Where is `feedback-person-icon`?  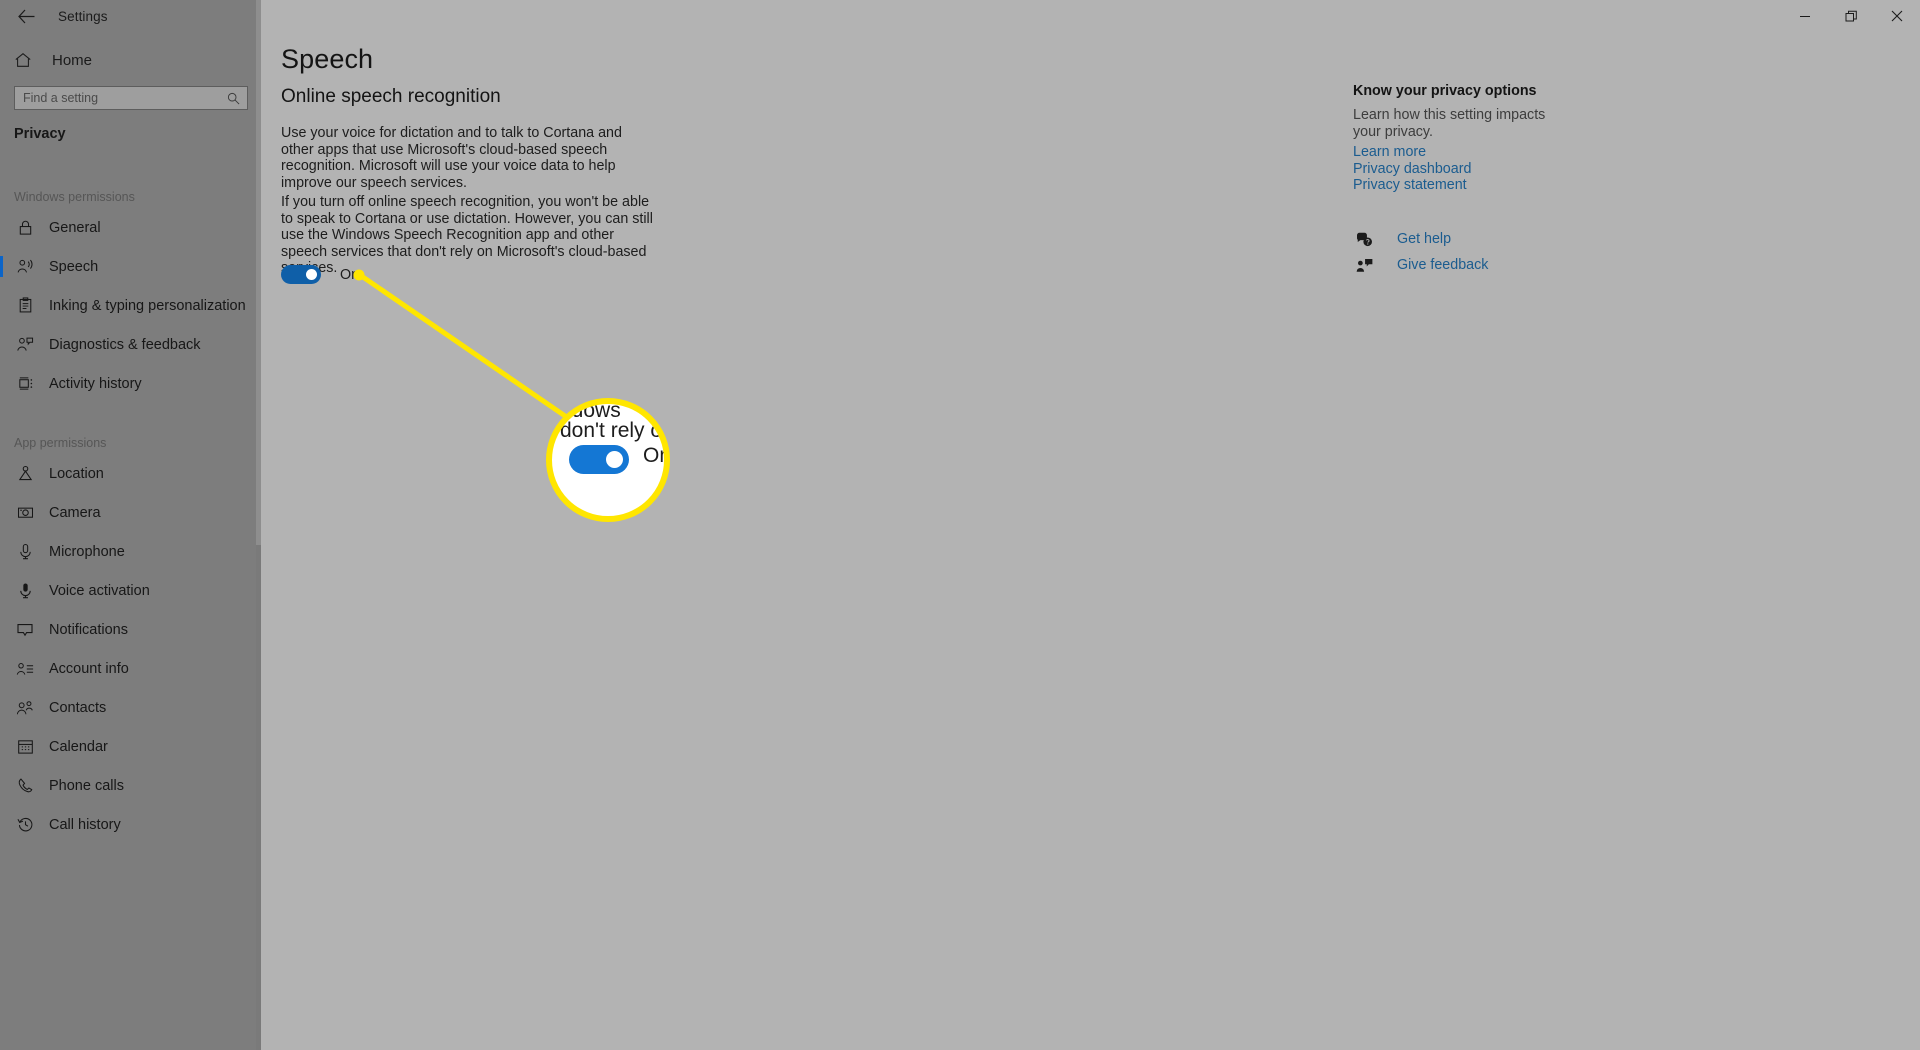 feedback-person-icon is located at coordinates (1364, 265).